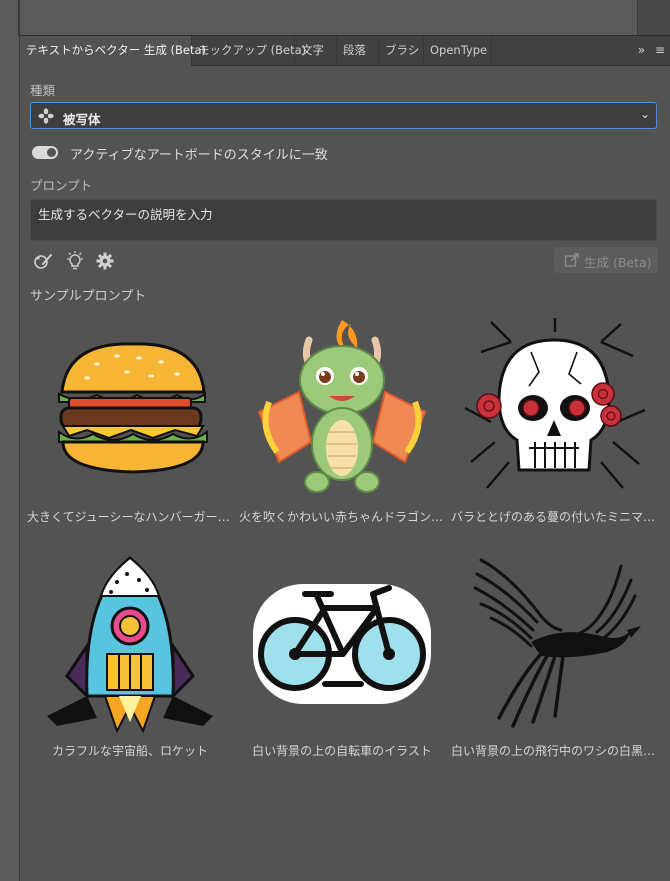  What do you see at coordinates (343, 220) in the screenshot?
I see `prompt-input: 生成するベクターの説明を入力` at bounding box center [343, 220].